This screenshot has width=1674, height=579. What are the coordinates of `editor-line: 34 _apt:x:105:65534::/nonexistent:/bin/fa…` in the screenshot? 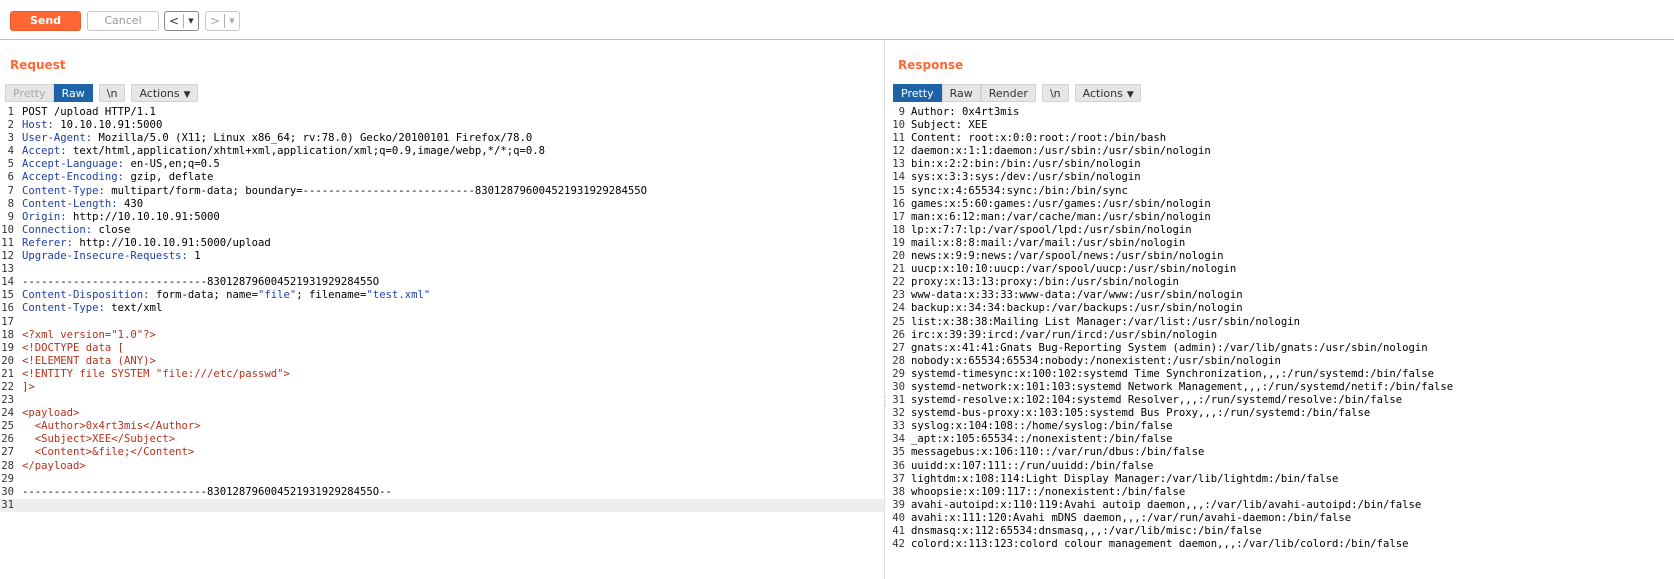 It's located at (1280, 439).